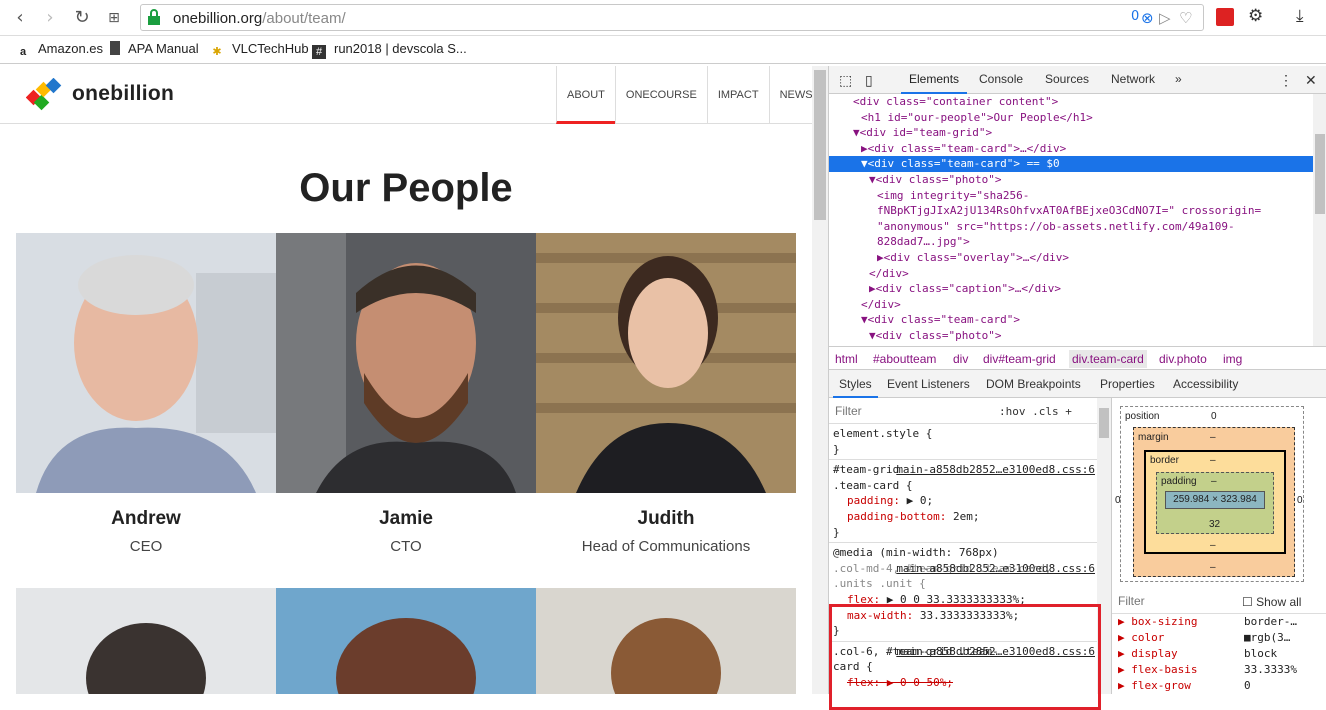 The width and height of the screenshot is (1326, 710). What do you see at coordinates (1033, 384) in the screenshot?
I see `tab-dom-breakpoints: DOM Breakpoints` at bounding box center [1033, 384].